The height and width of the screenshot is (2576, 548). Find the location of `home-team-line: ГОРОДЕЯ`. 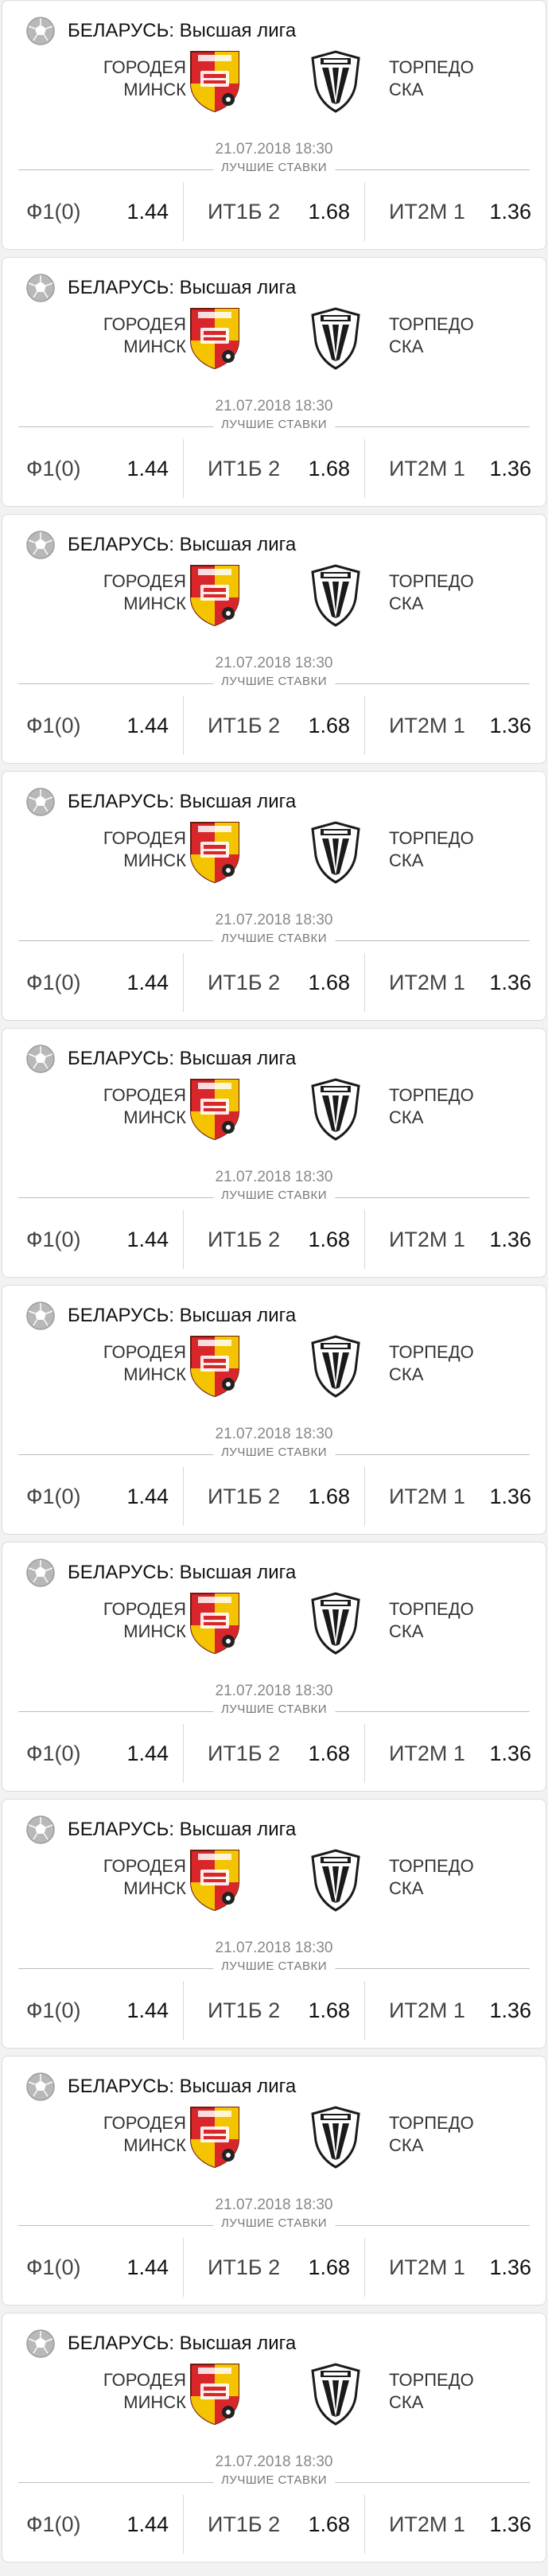

home-team-line: ГОРОДЕЯ is located at coordinates (144, 2380).